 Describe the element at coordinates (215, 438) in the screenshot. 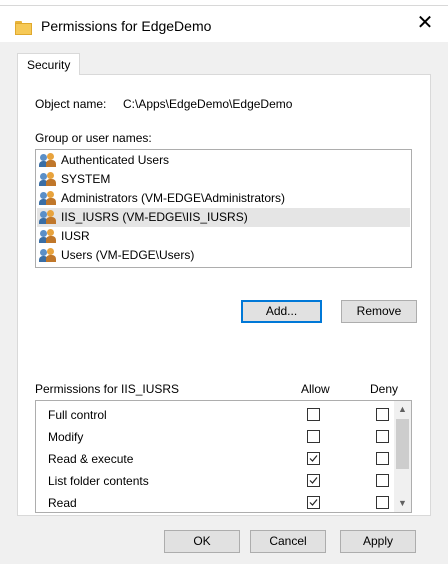

I see `permission-row: Modify` at that location.